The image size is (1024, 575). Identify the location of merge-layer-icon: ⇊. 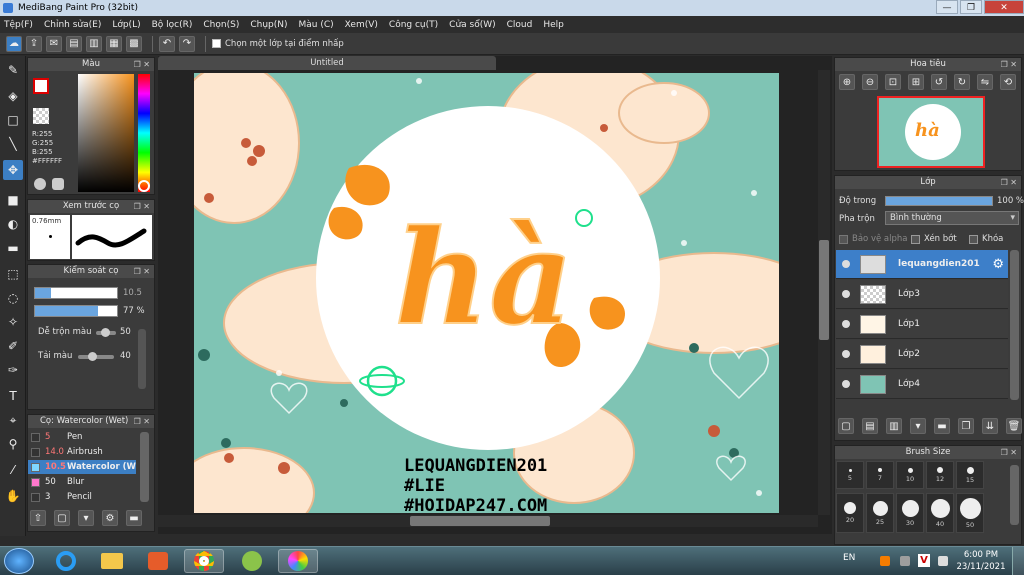
(990, 426).